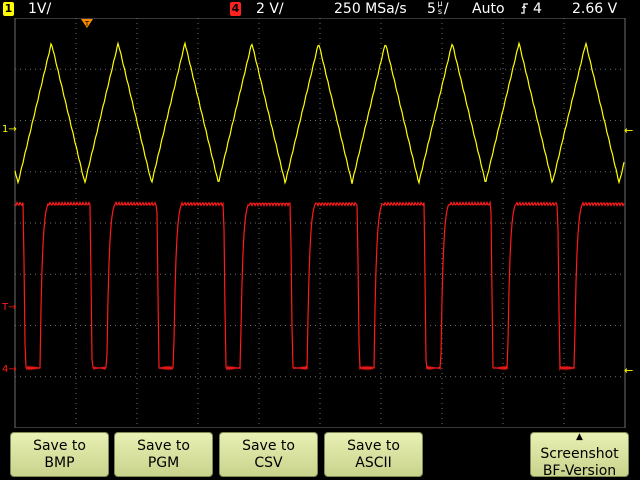 The width and height of the screenshot is (640, 480). I want to click on timebase-slash: /, so click(446, 9).